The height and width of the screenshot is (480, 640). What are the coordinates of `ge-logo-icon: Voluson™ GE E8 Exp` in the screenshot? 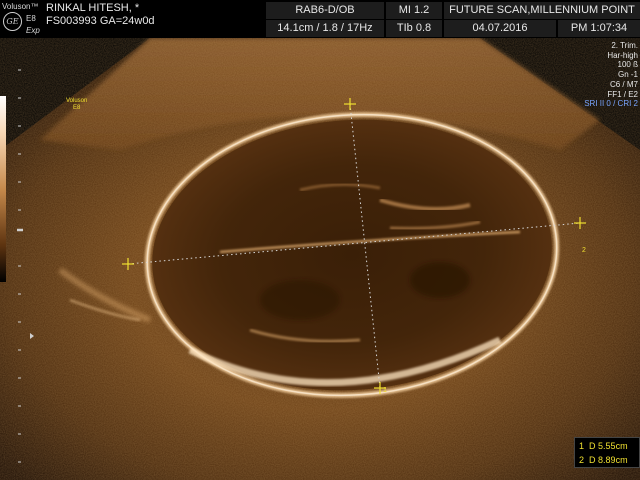 It's located at (22, 19).